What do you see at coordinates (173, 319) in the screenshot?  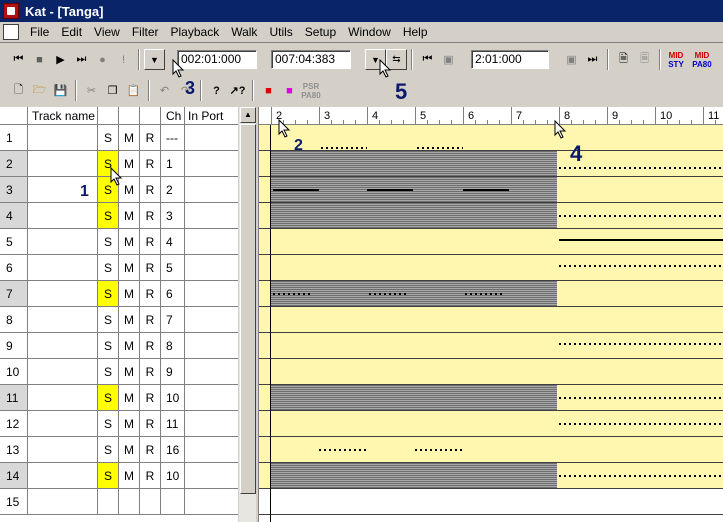 I see `channel-cell: 7` at bounding box center [173, 319].